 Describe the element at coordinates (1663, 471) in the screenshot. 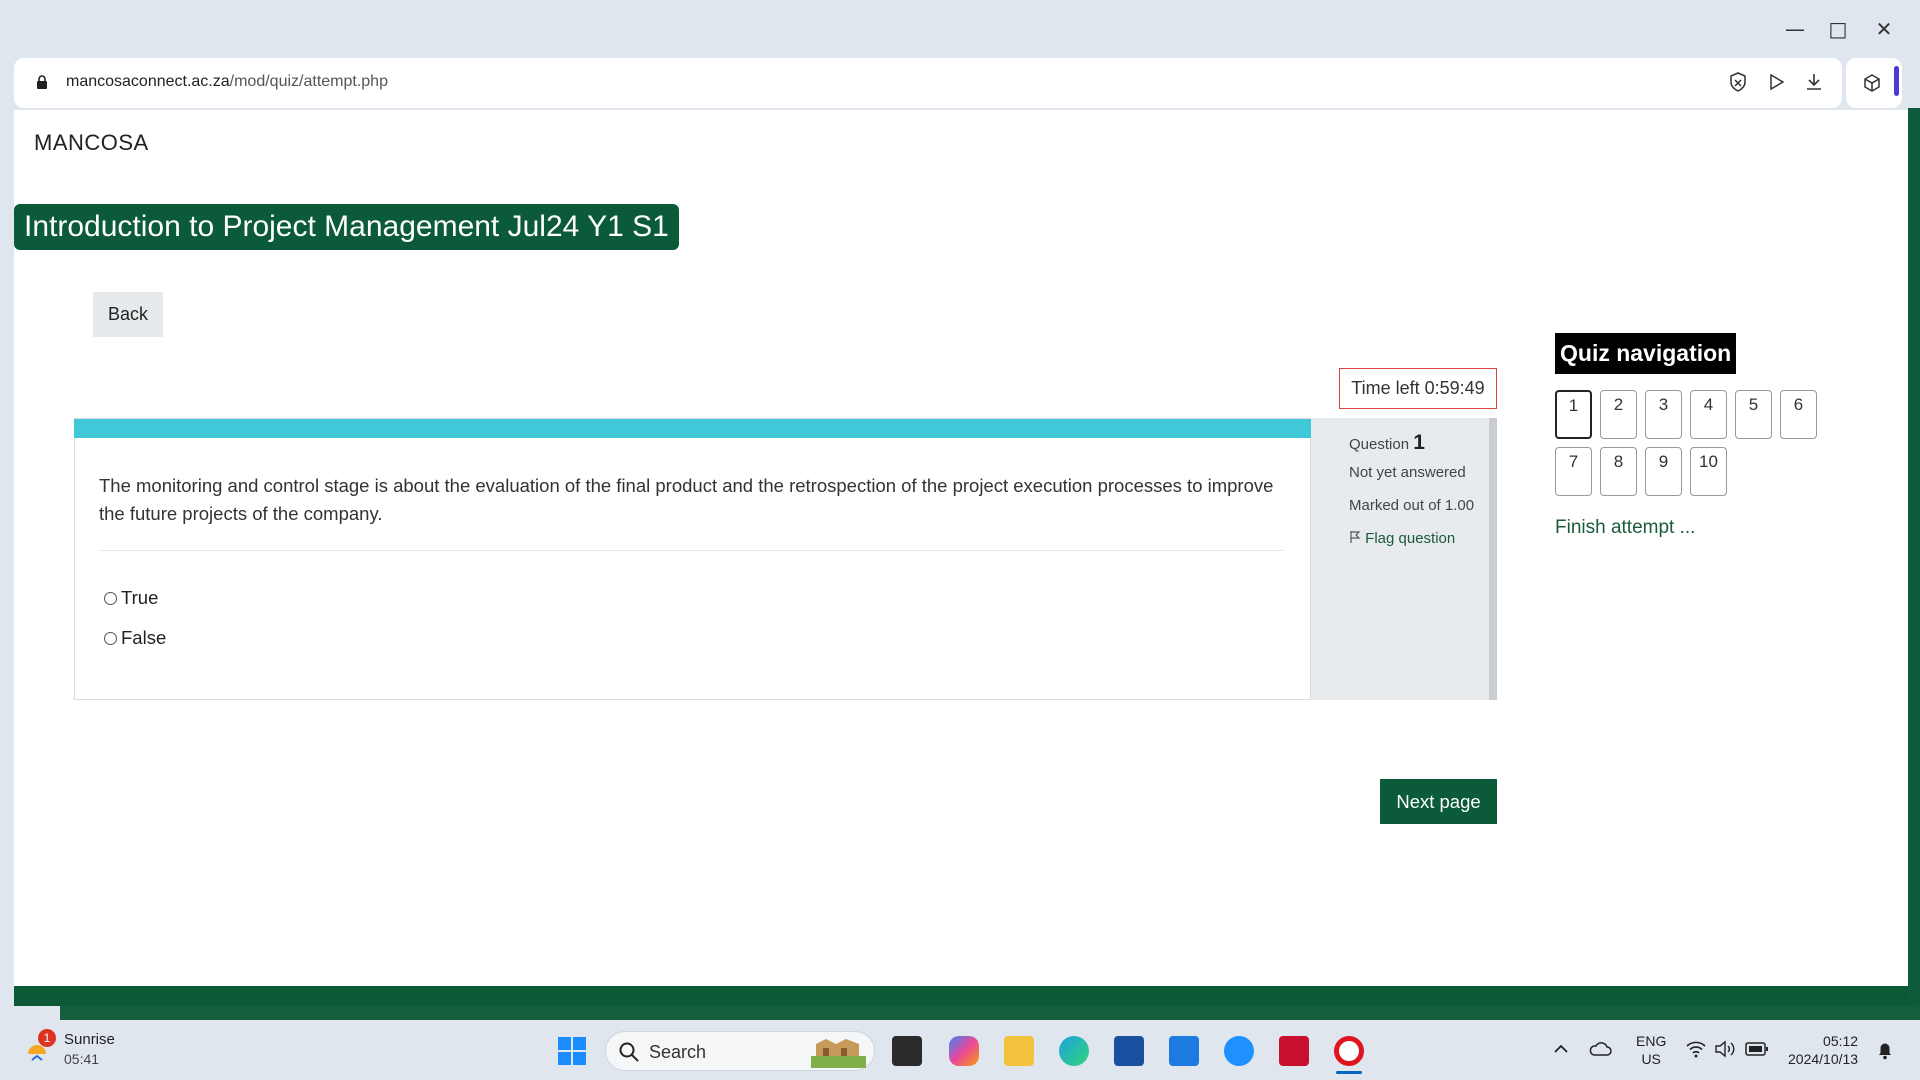

I see `quiz-nav-question-9: 9` at that location.